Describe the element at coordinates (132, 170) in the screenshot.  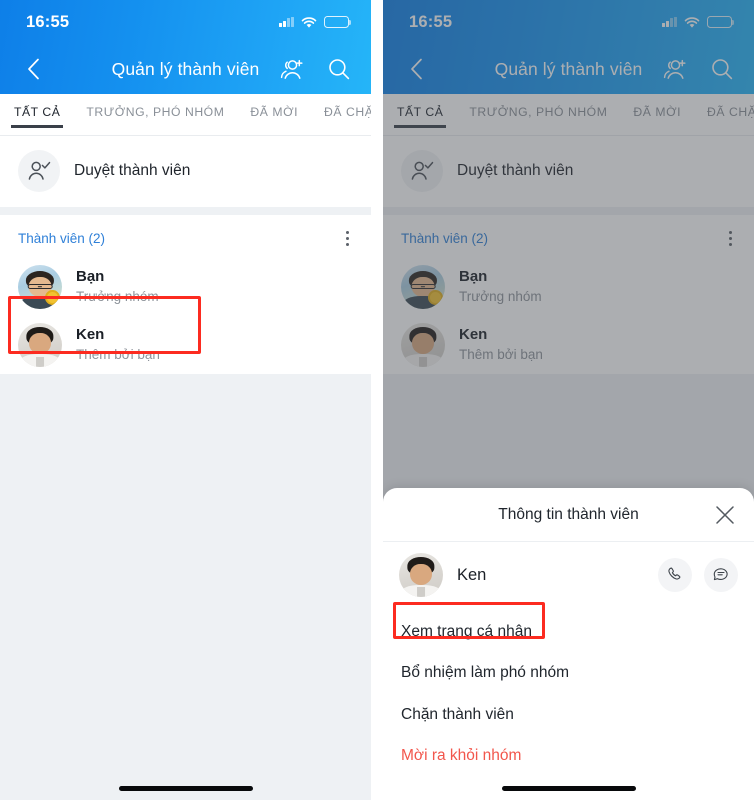
I see `approve-members-label: Duyệt thành viên` at that location.